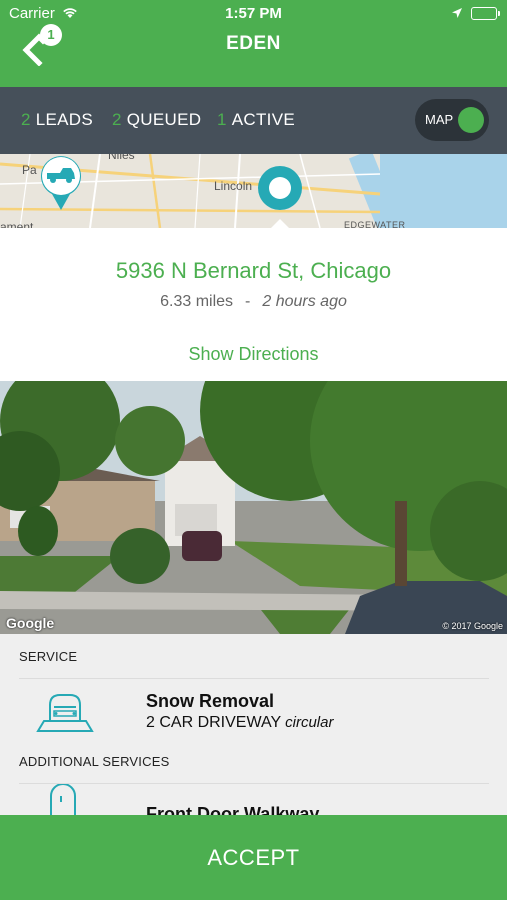 The height and width of the screenshot is (900, 507). Describe the element at coordinates (197, 301) in the screenshot. I see `lead-distance: 6.33 miles` at that location.